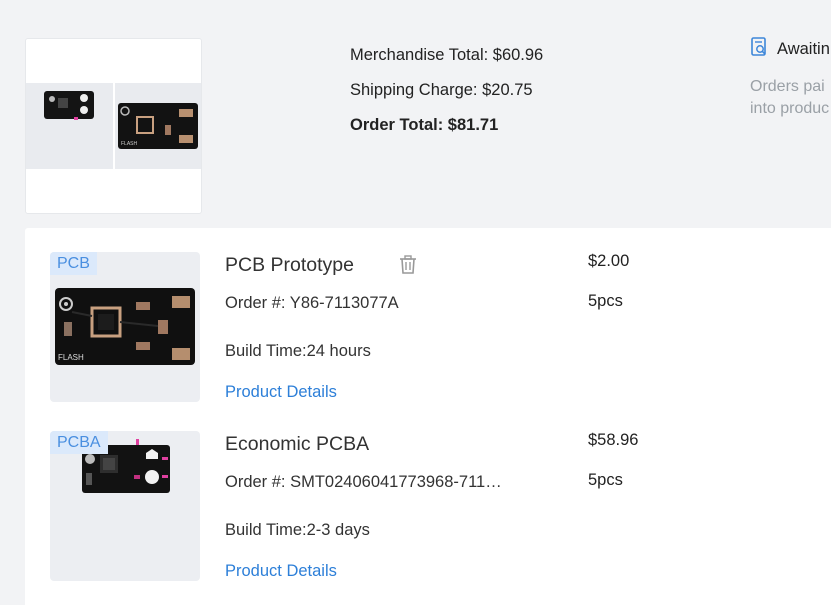 The image size is (831, 605). Describe the element at coordinates (297, 530) in the screenshot. I see `build-time: Build Time:2-3 days` at that location.